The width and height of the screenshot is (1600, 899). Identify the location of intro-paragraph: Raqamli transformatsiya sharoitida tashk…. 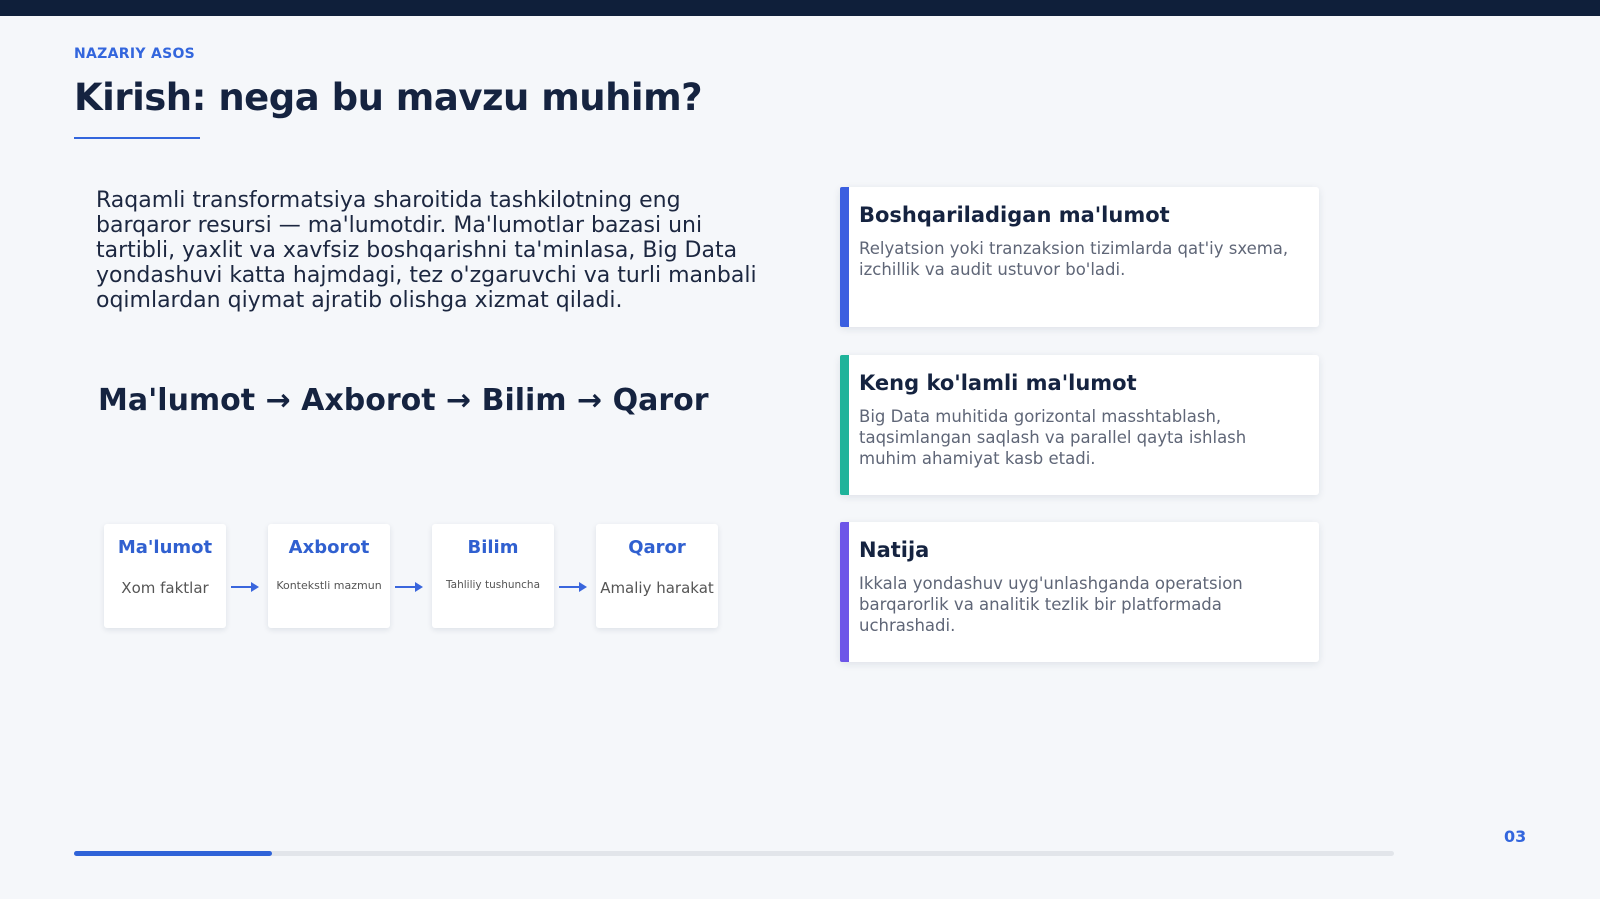
(426, 250).